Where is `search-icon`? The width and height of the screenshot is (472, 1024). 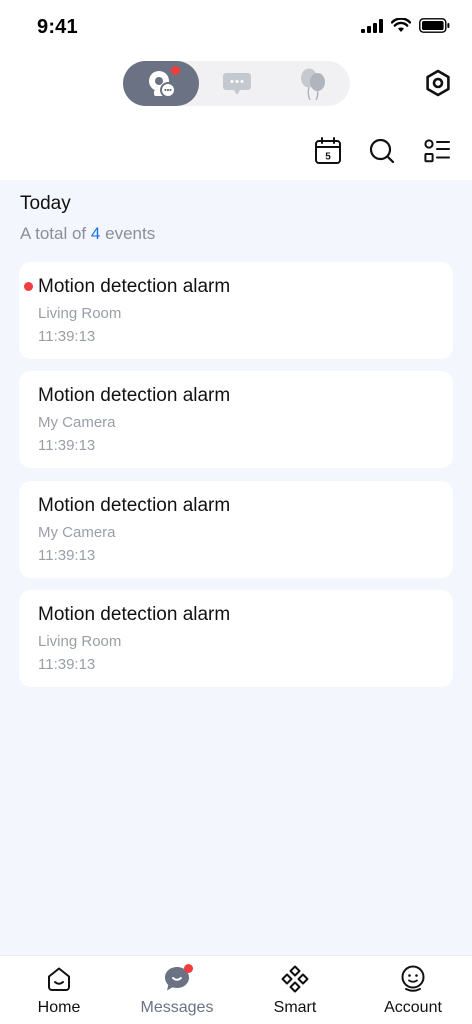
search-icon is located at coordinates (382, 151).